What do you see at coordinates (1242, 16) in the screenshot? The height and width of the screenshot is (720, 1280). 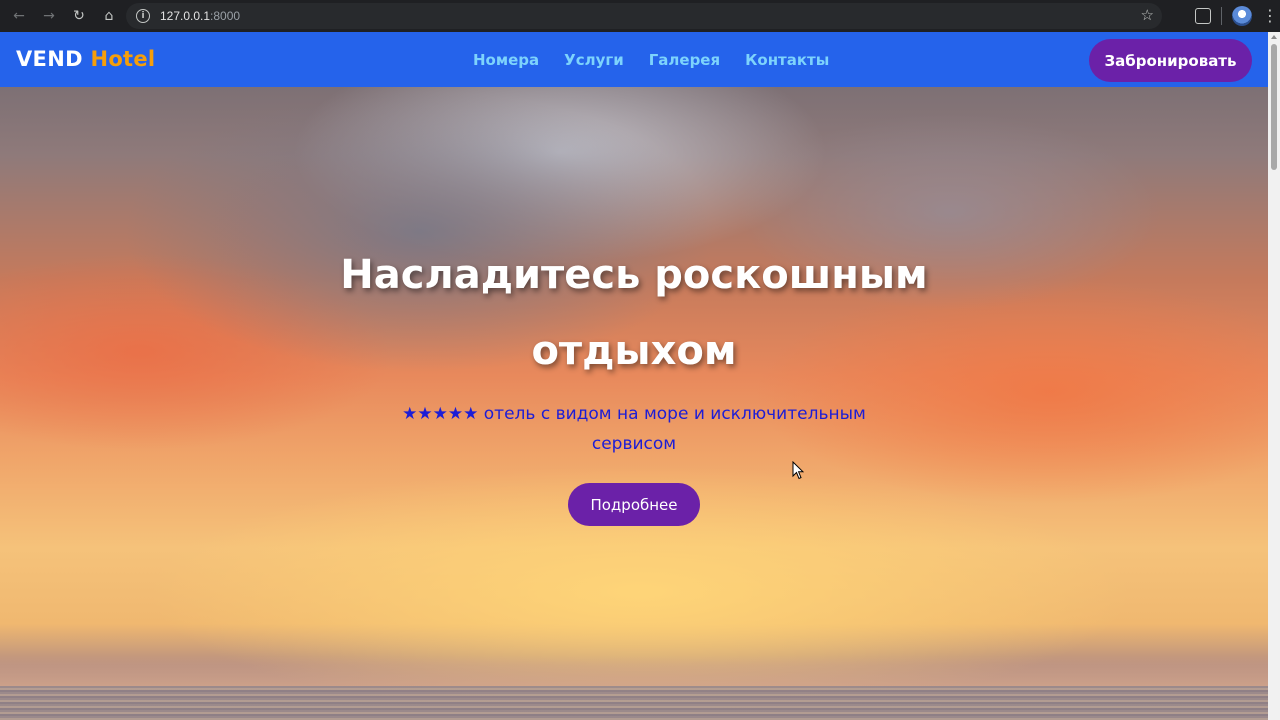 I see `profile-avatar` at bounding box center [1242, 16].